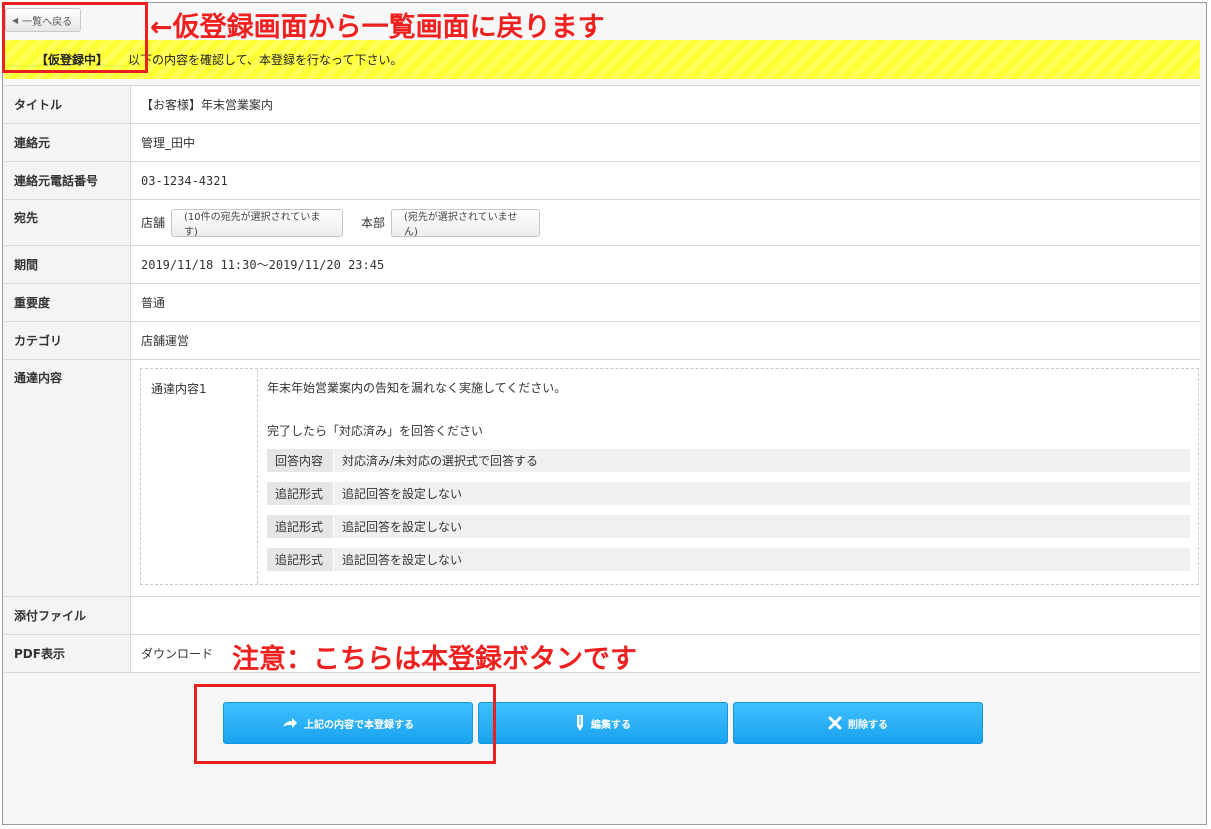  What do you see at coordinates (602, 265) in the screenshot?
I see `row-period: 期間 2019/11/18 11:30〜2019/11/20 23:45` at bounding box center [602, 265].